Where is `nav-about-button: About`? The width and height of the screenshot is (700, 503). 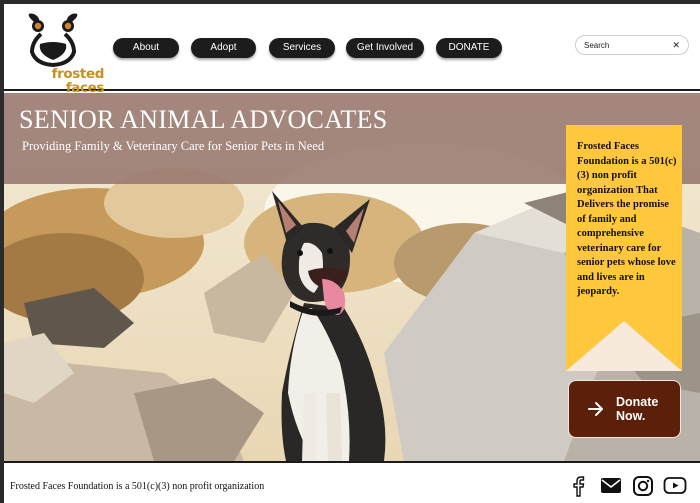
nav-about-button: About is located at coordinates (146, 48).